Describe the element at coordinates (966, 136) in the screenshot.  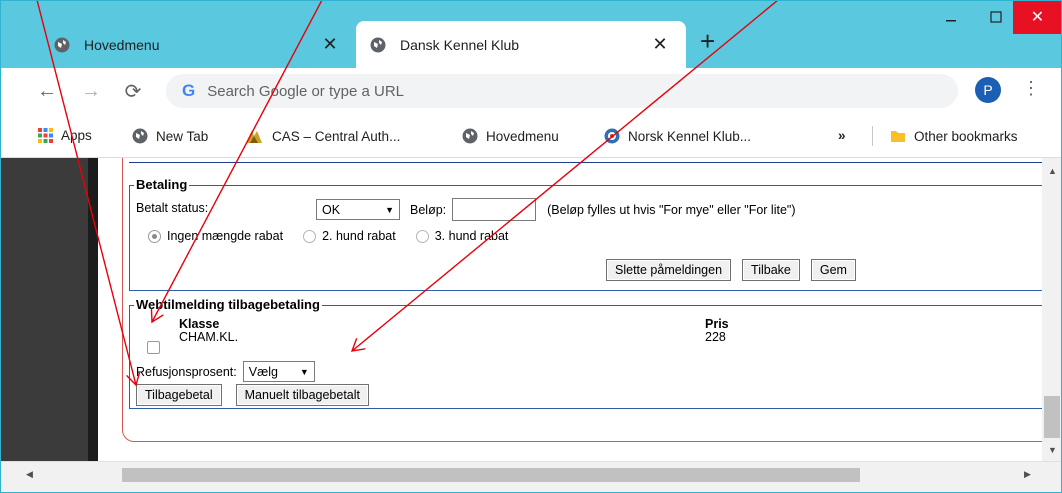
I see `bookmark-label: Other bookmarks` at that location.